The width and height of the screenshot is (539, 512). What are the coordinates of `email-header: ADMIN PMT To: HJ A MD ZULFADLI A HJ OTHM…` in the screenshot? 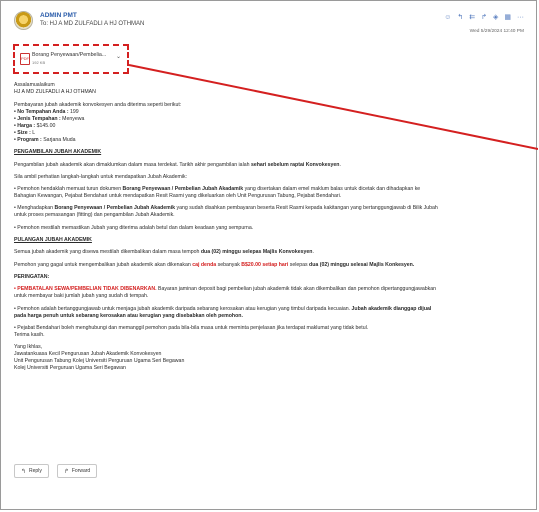 It's located at (271, 24).